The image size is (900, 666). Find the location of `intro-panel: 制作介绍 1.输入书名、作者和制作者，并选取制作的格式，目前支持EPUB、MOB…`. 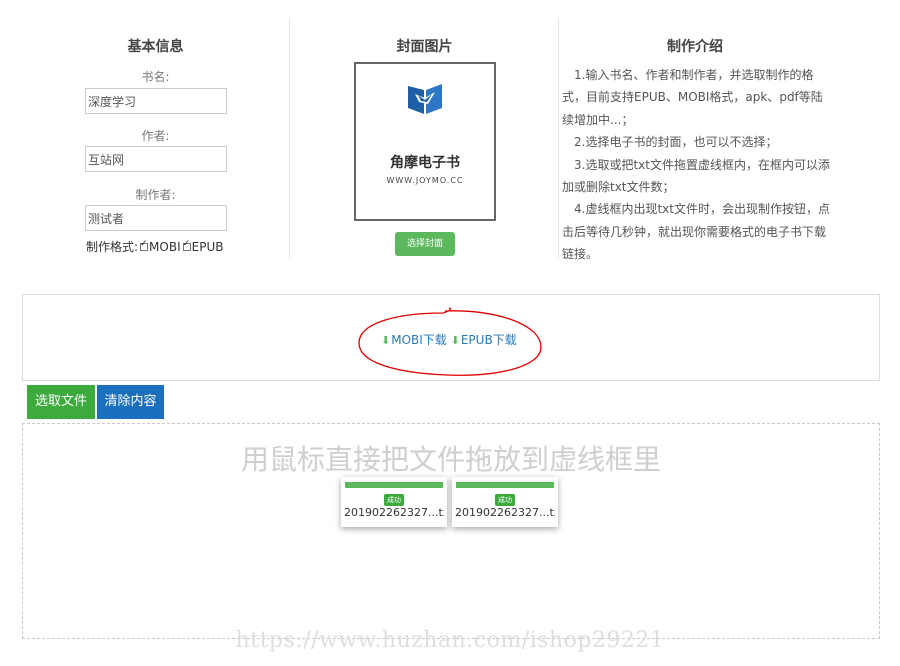

intro-panel: 制作介绍 1.输入书名、作者和制作者，并选取制作的格式，目前支持EPUB、MOB… is located at coordinates (695, 139).